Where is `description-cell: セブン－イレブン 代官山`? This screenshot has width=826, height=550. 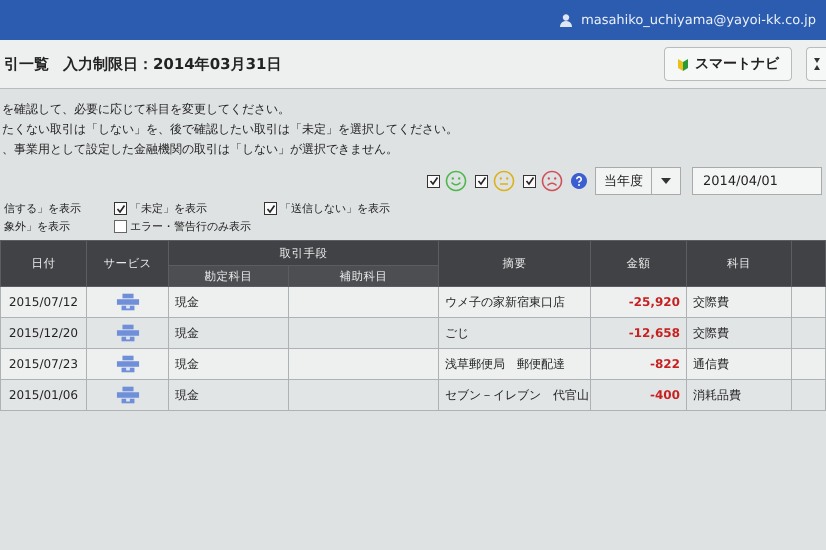
description-cell: セブン－イレブン 代官山 is located at coordinates (514, 395).